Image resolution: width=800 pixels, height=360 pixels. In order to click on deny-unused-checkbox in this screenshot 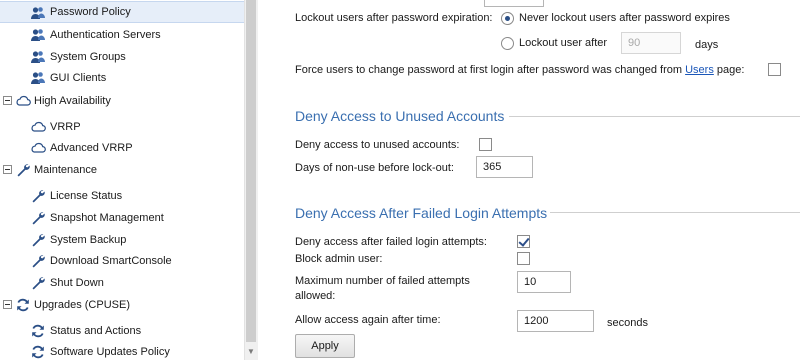, I will do `click(485, 144)`.